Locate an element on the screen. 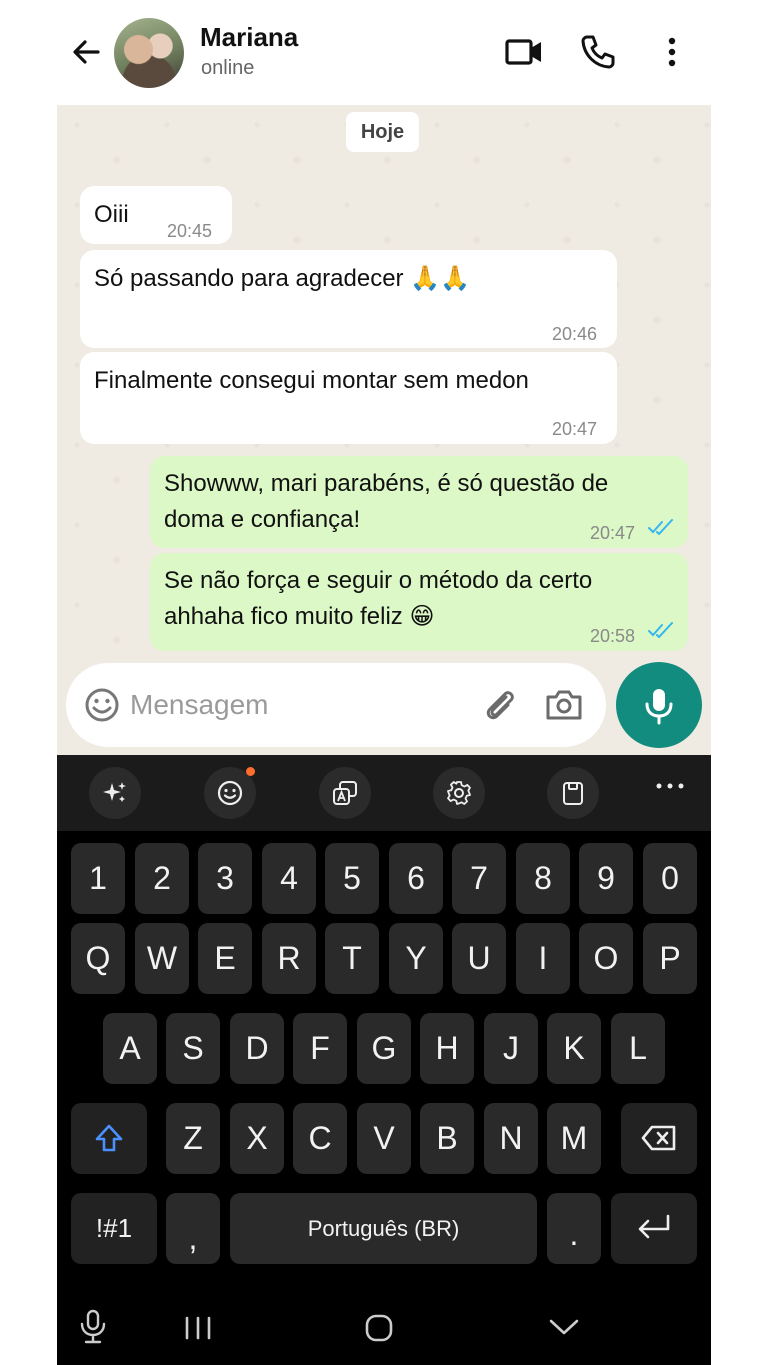 This screenshot has height=1365, width=768. chat-header: Mariana online is located at coordinates (384, 52).